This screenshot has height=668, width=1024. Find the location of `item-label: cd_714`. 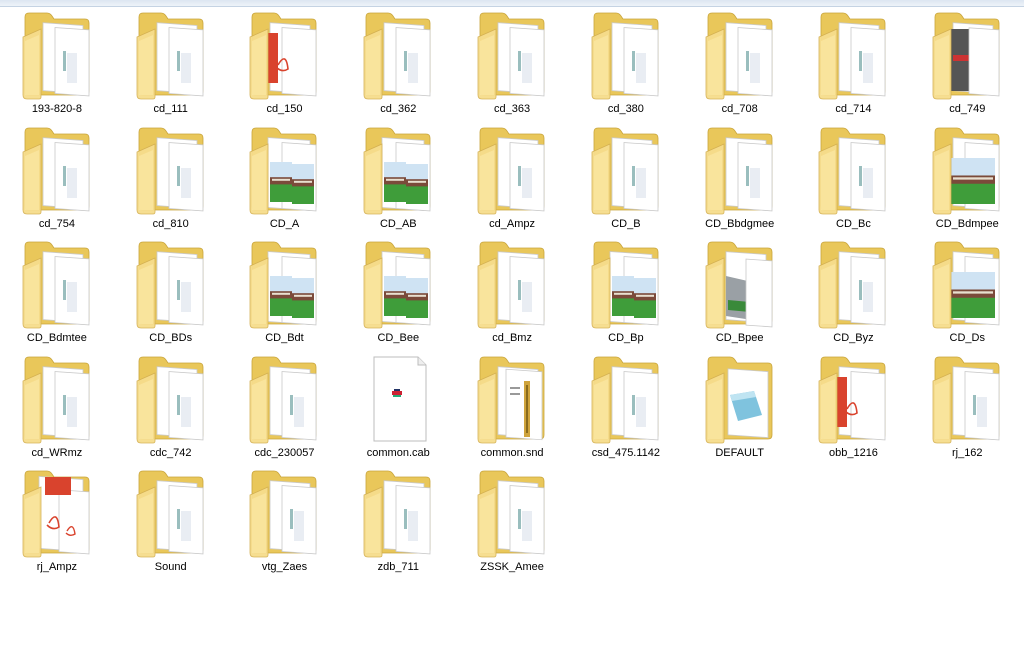

item-label: cd_714 is located at coordinates (853, 109).